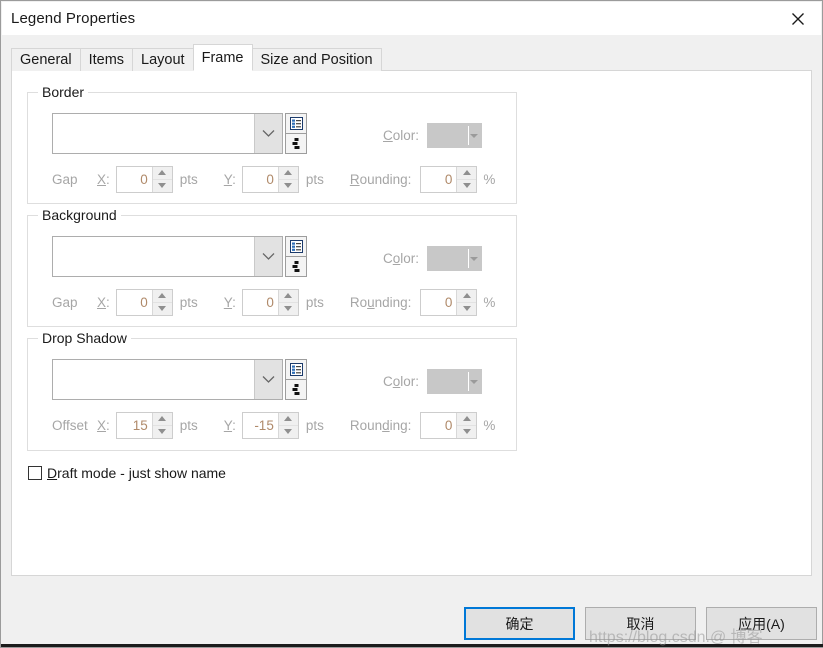  Describe the element at coordinates (46, 59) in the screenshot. I see `tab-general: General` at that location.